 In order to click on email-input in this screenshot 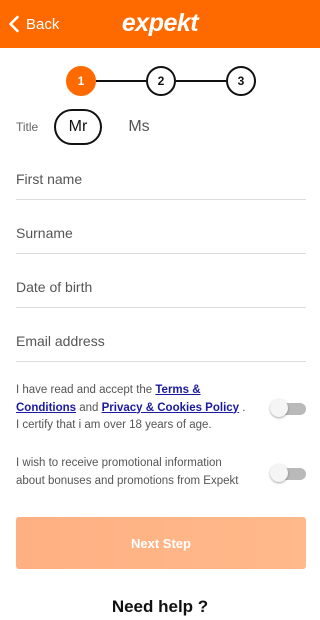, I will do `click(161, 341)`.